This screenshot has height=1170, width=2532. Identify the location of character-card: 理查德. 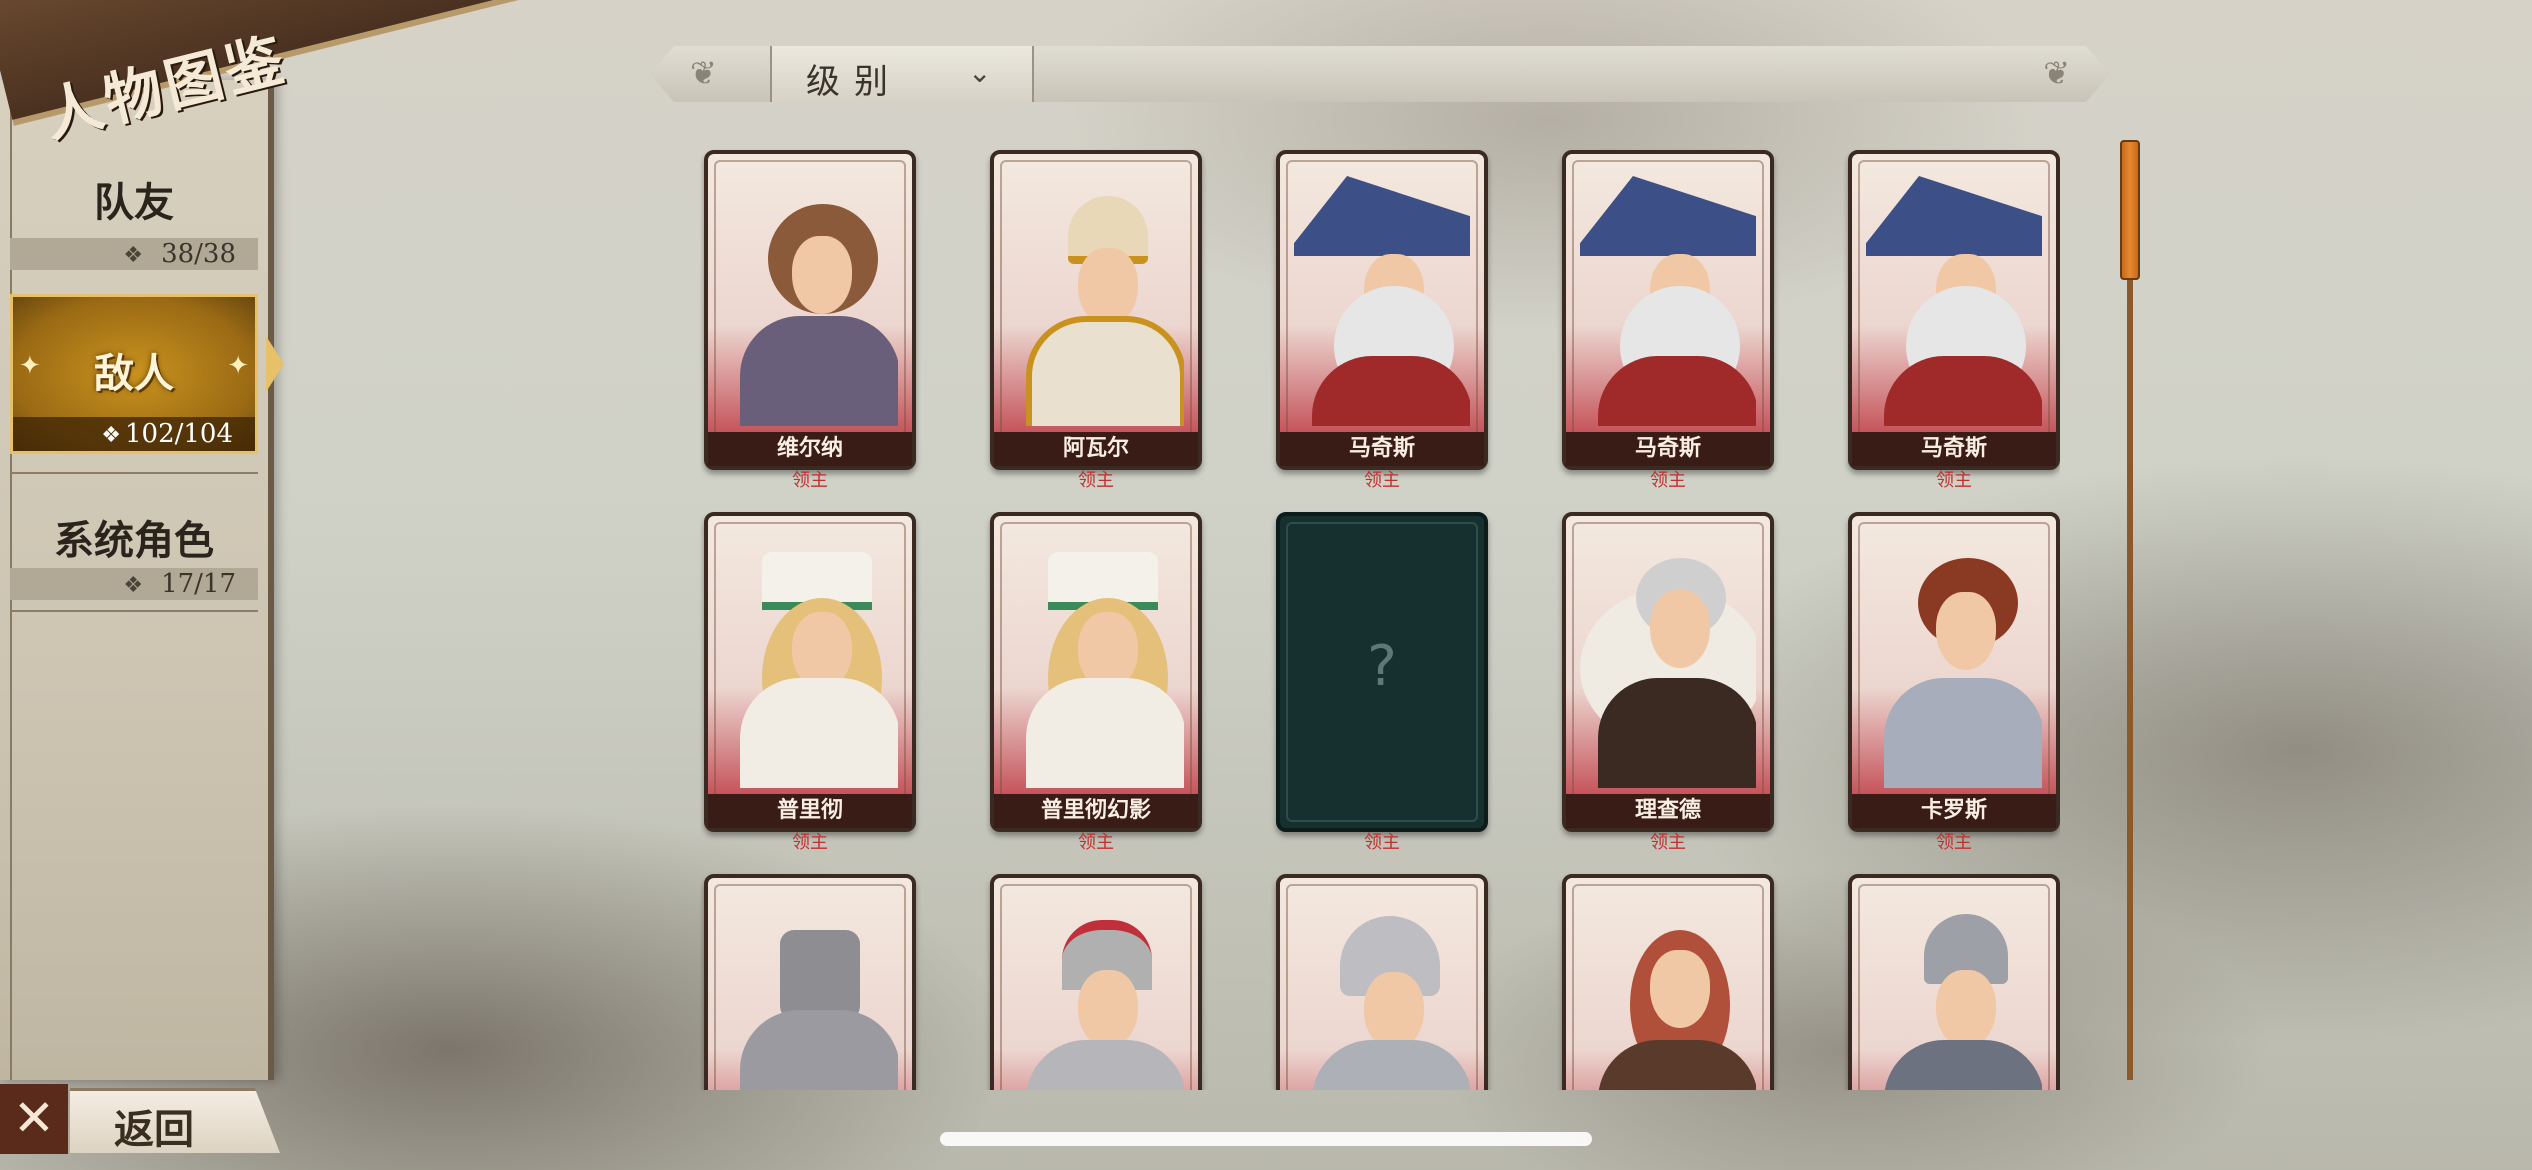
(1668, 672).